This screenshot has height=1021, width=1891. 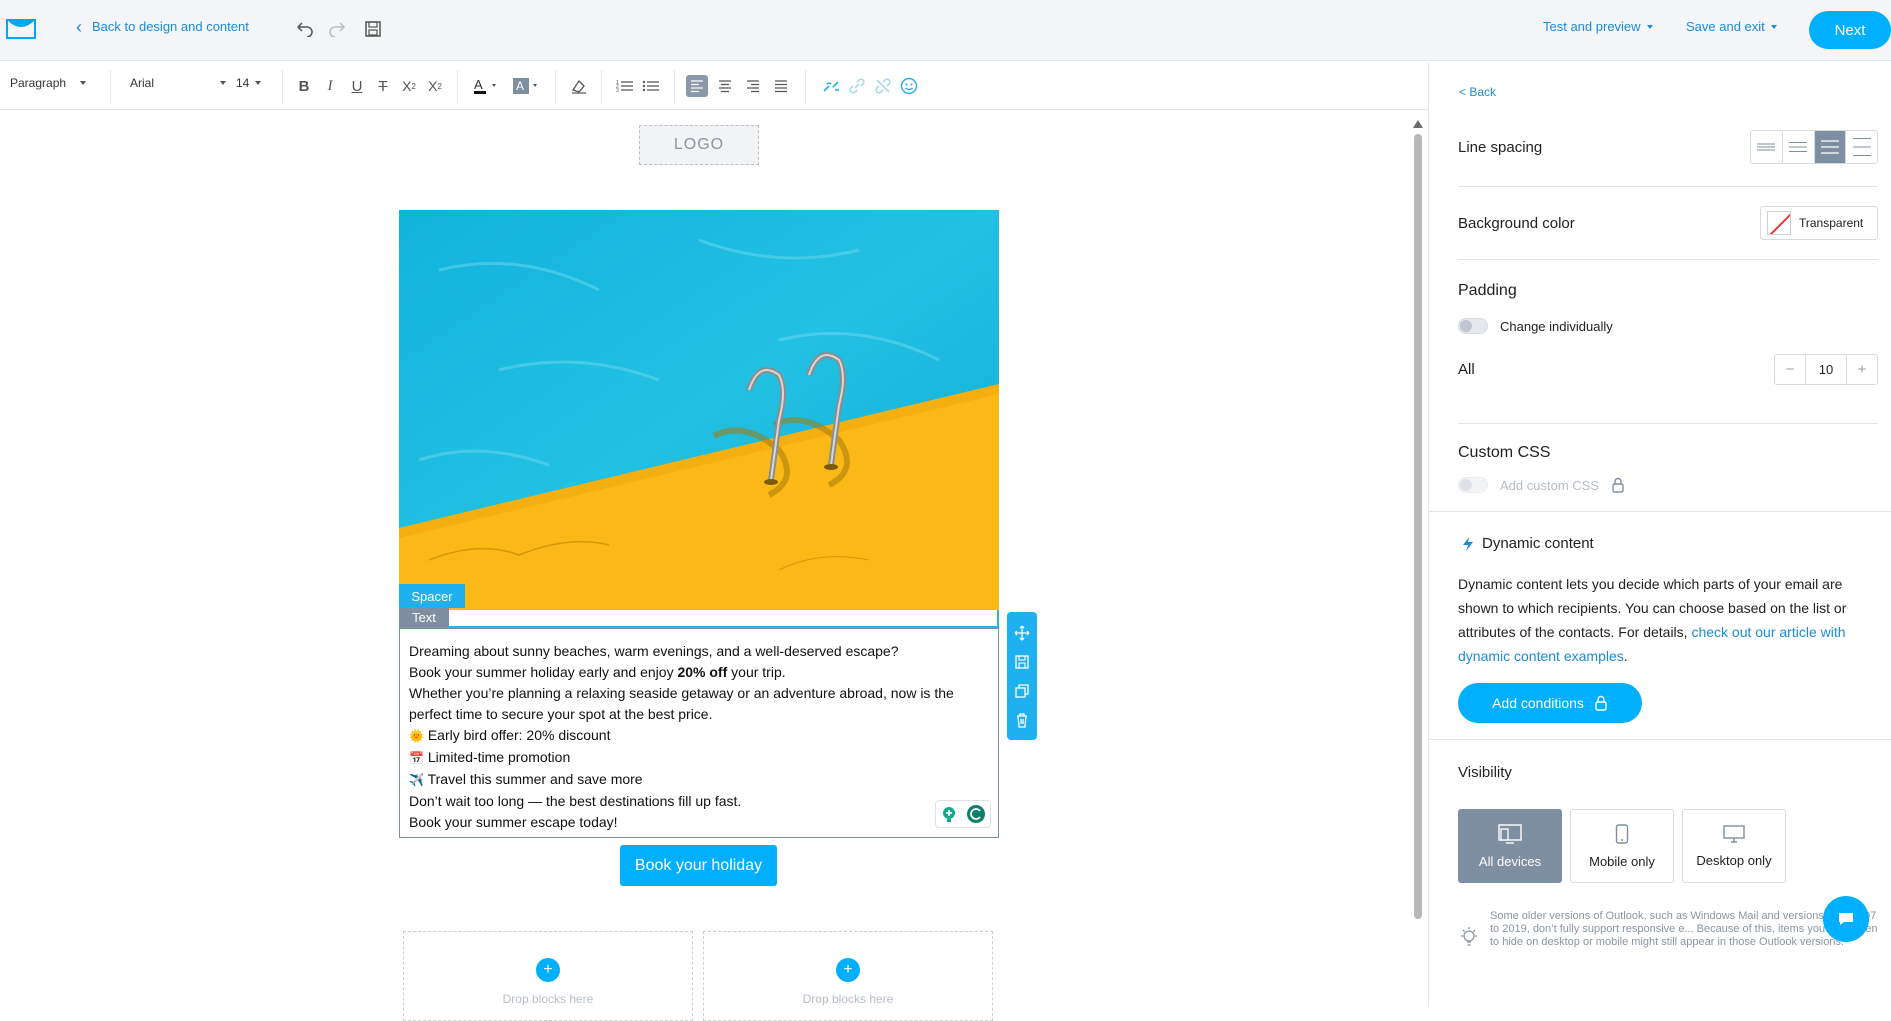 I want to click on svg-text: 3, so click(x=617, y=90).